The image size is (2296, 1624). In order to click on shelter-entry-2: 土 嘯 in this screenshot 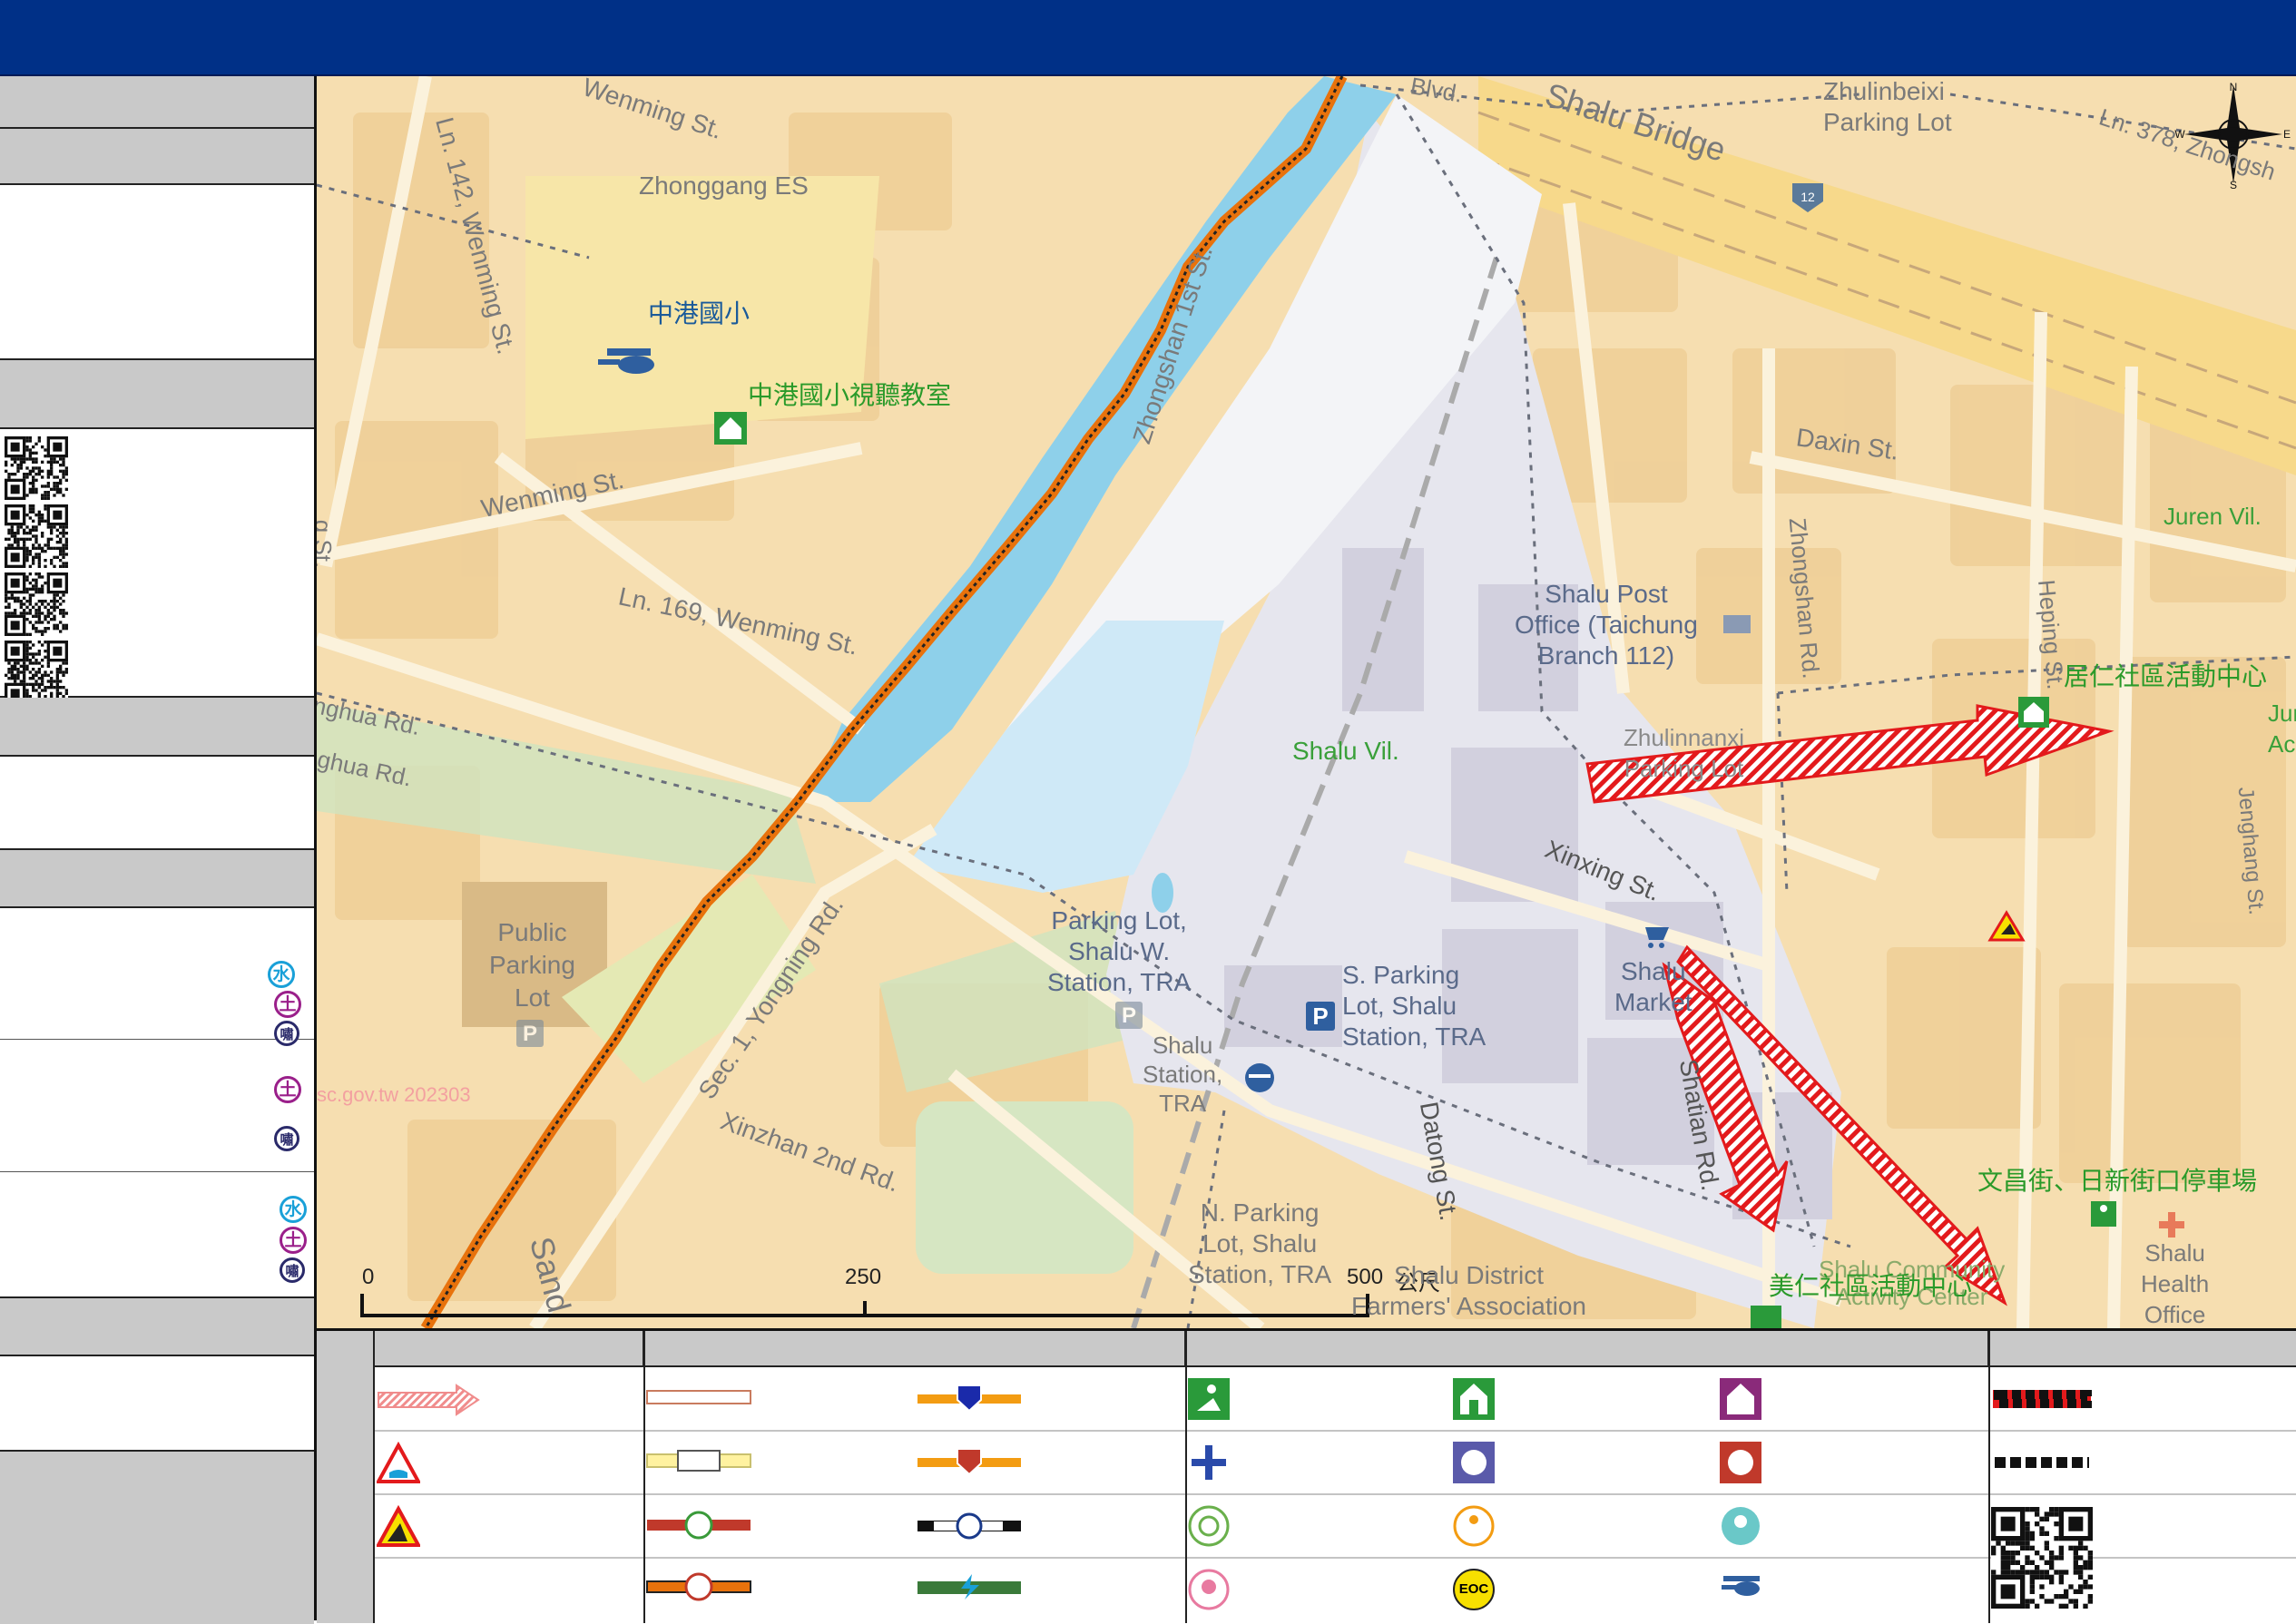, I will do `click(157, 1106)`.